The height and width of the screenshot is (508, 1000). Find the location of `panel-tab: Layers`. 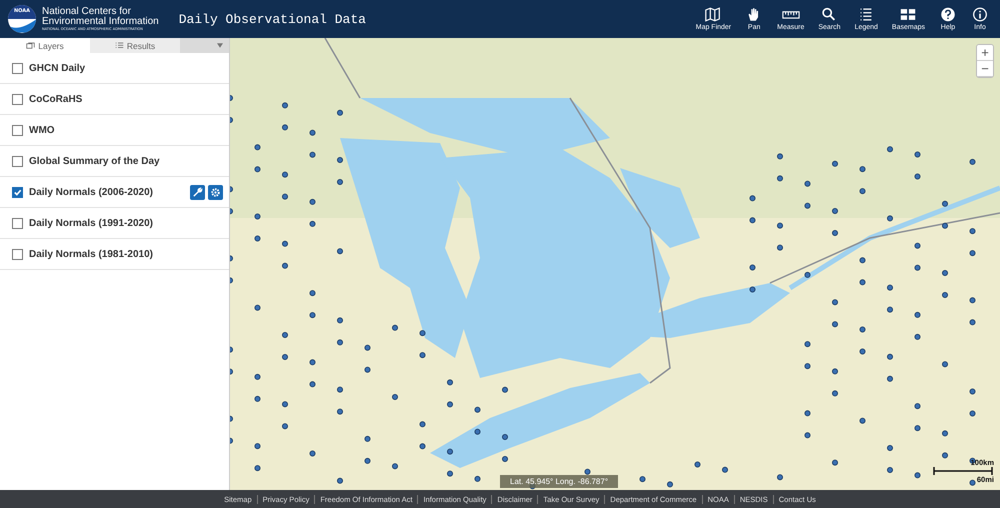

panel-tab: Layers is located at coordinates (45, 45).